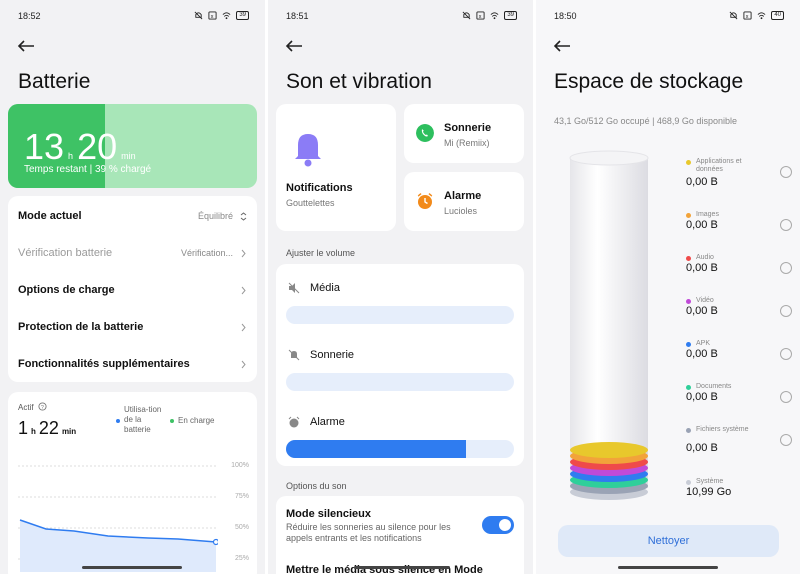 This screenshot has width=800, height=574. What do you see at coordinates (400, 435) in the screenshot?
I see `volume-row-alarme: Alarme` at bounding box center [400, 435].